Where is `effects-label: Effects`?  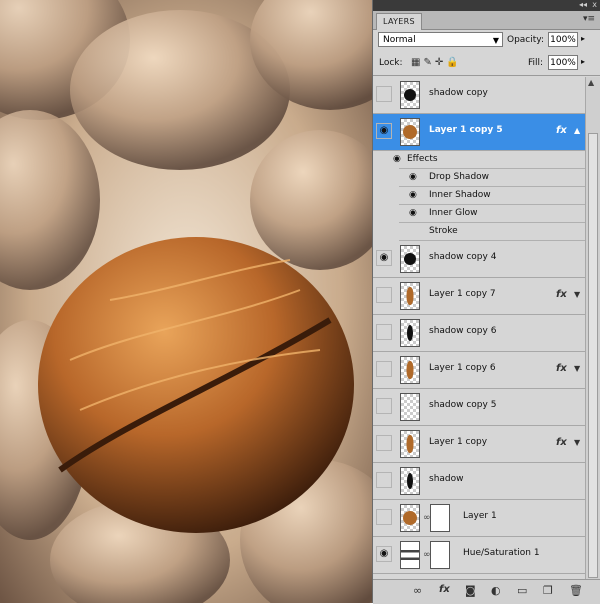
effects-label: Effects is located at coordinates (422, 159).